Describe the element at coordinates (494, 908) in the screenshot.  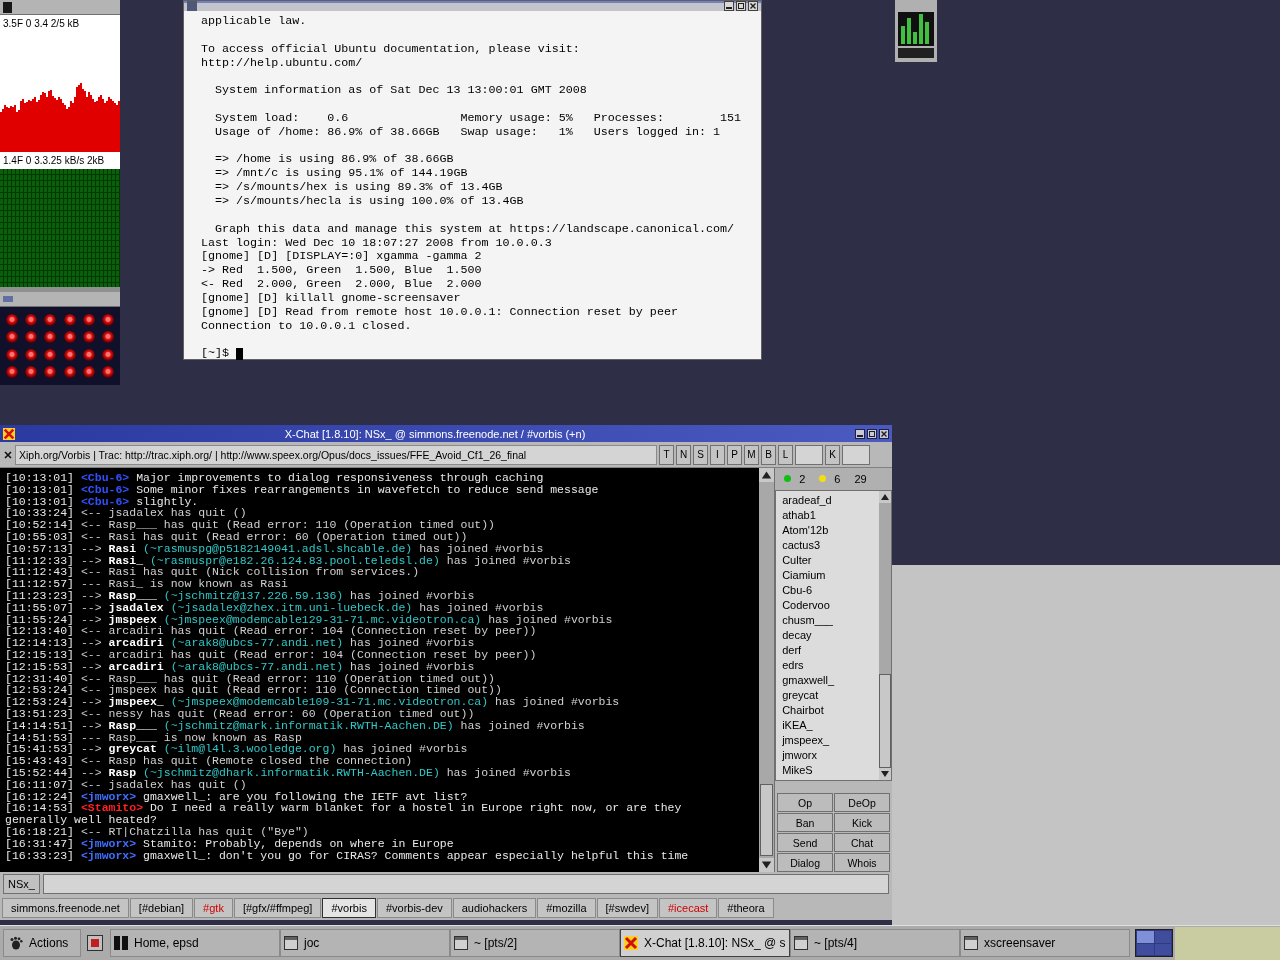
I see `channel-tab: audiohackers` at that location.